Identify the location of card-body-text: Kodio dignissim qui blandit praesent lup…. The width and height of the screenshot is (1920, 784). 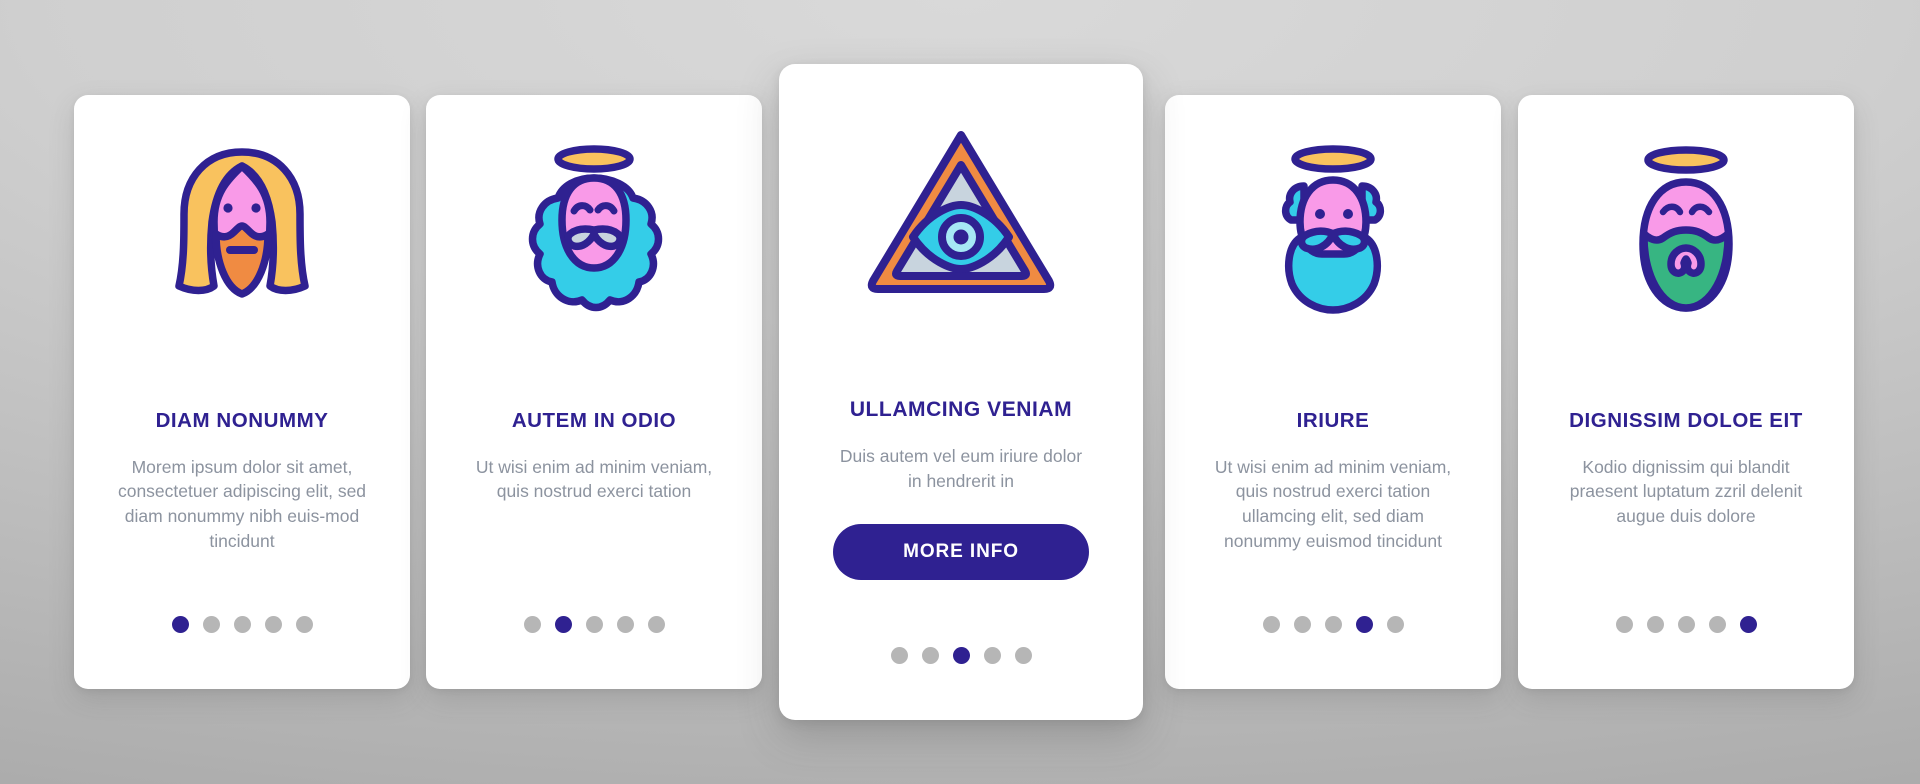
(1686, 491).